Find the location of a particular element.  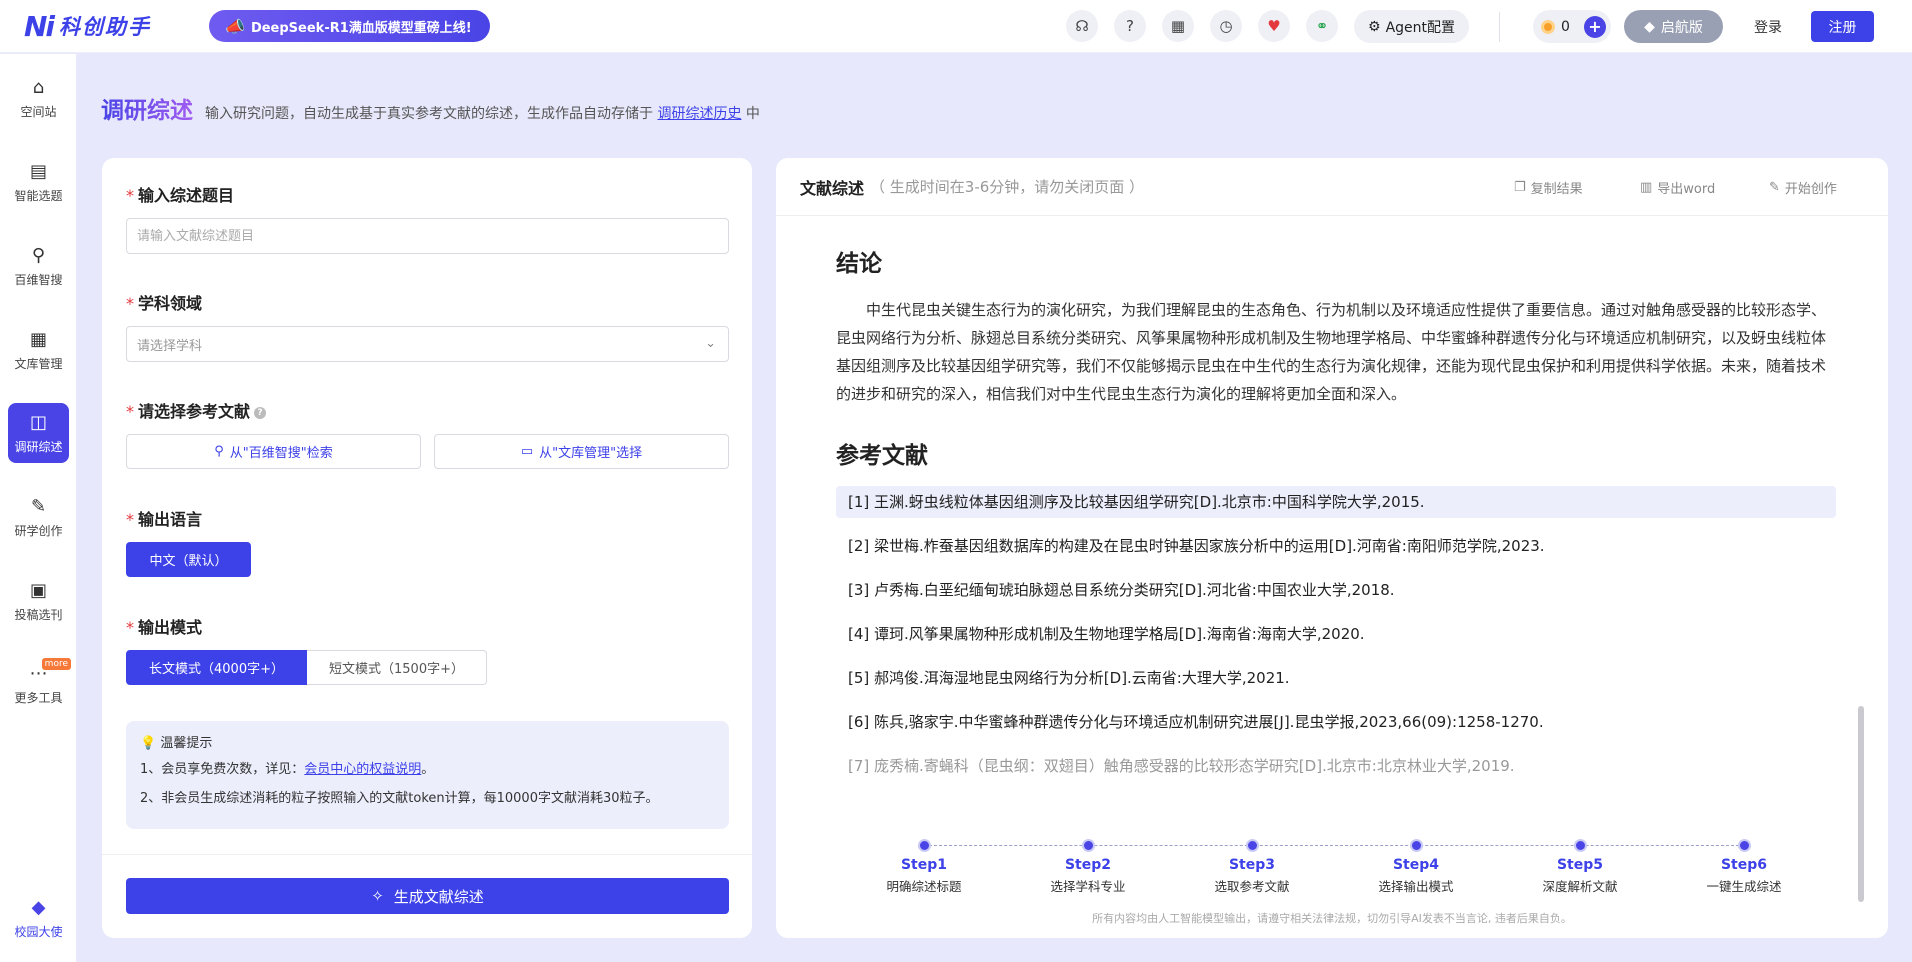

result-subtitle: （ 生成时间在3-6分钟，请勿关闭页面 ） is located at coordinates (1007, 187).